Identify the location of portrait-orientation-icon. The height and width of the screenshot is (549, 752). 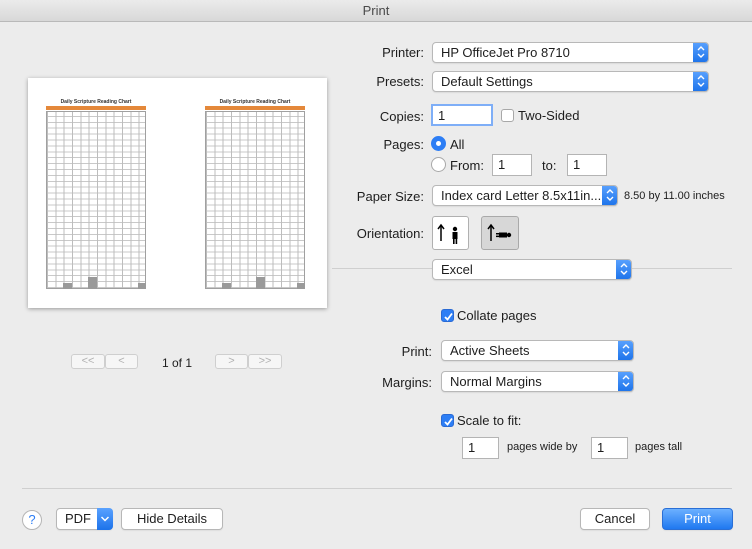
(447, 233).